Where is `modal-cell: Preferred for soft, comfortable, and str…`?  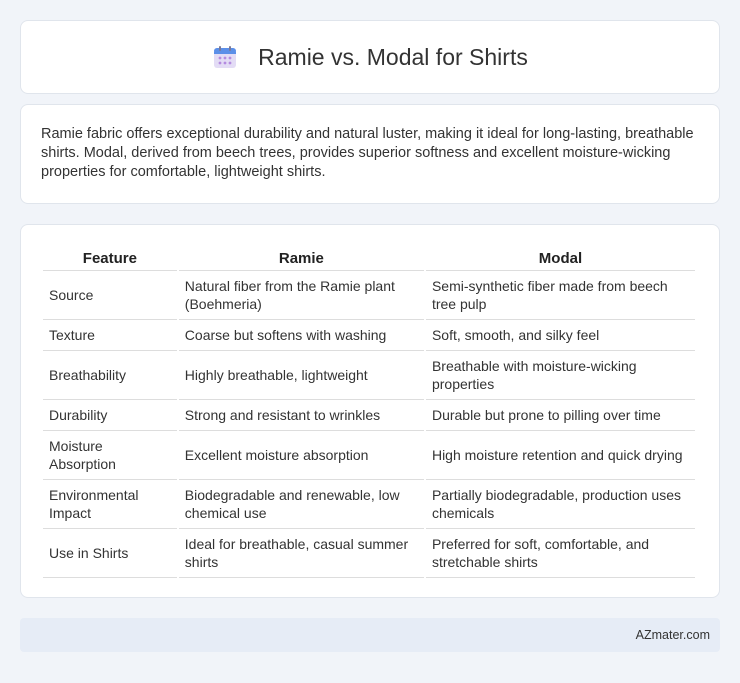
modal-cell: Preferred for soft, comfortable, and str… is located at coordinates (560, 553).